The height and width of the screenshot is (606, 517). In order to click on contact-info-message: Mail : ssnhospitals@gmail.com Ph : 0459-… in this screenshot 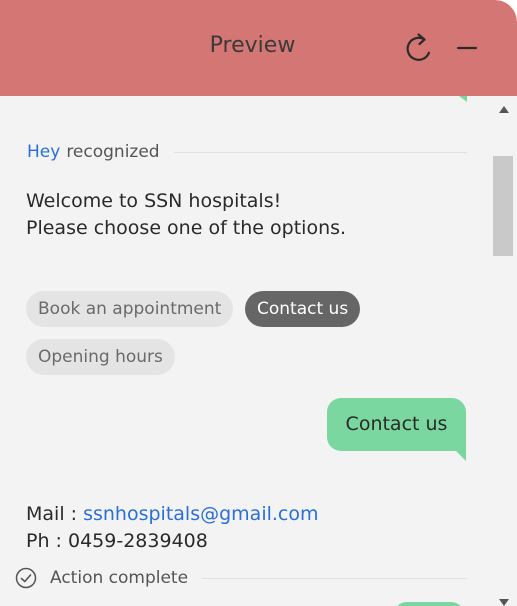, I will do `click(172, 528)`.